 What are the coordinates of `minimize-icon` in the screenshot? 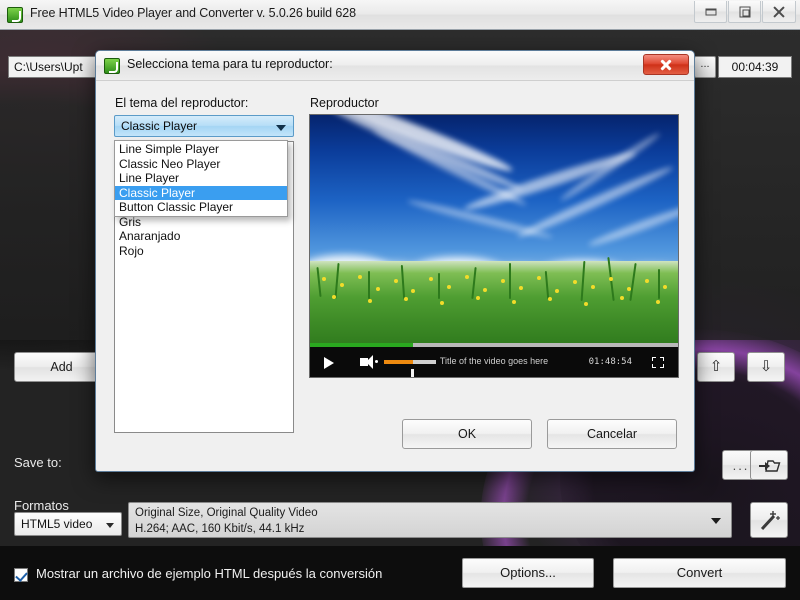 It's located at (710, 11).